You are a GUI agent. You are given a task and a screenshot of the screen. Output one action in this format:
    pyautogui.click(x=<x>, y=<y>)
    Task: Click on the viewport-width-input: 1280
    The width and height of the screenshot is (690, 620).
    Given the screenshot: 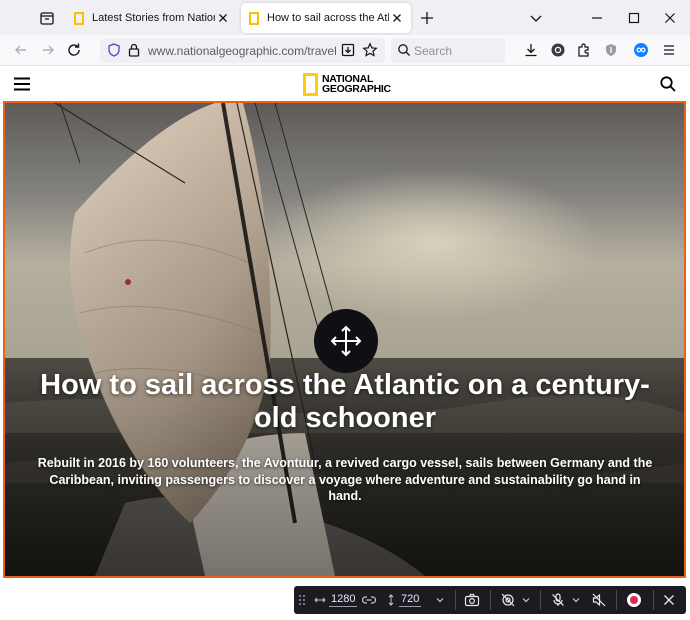 What is the action you would take?
    pyautogui.click(x=343, y=600)
    